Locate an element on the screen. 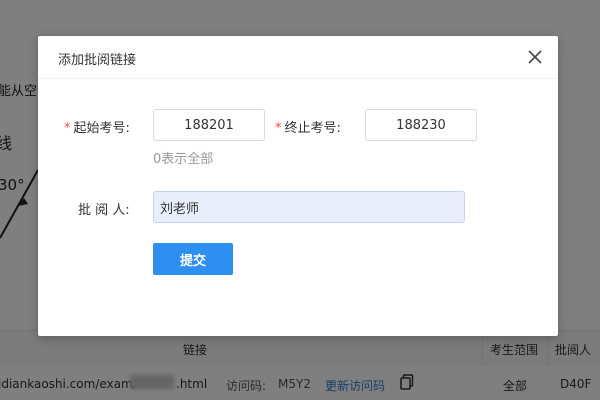 Image resolution: width=600 pixels, height=400 pixels. reviewer-label: 批 阅 人: is located at coordinates (104, 210).